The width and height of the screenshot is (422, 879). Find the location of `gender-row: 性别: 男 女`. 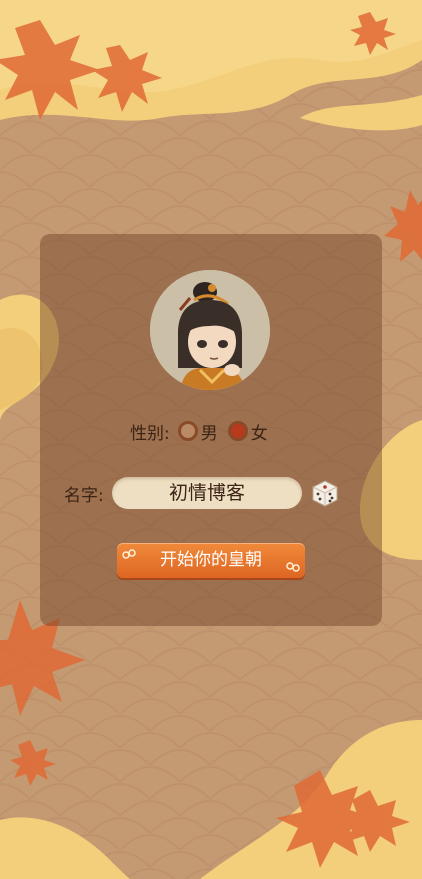

gender-row: 性别: 男 女 is located at coordinates (204, 431).